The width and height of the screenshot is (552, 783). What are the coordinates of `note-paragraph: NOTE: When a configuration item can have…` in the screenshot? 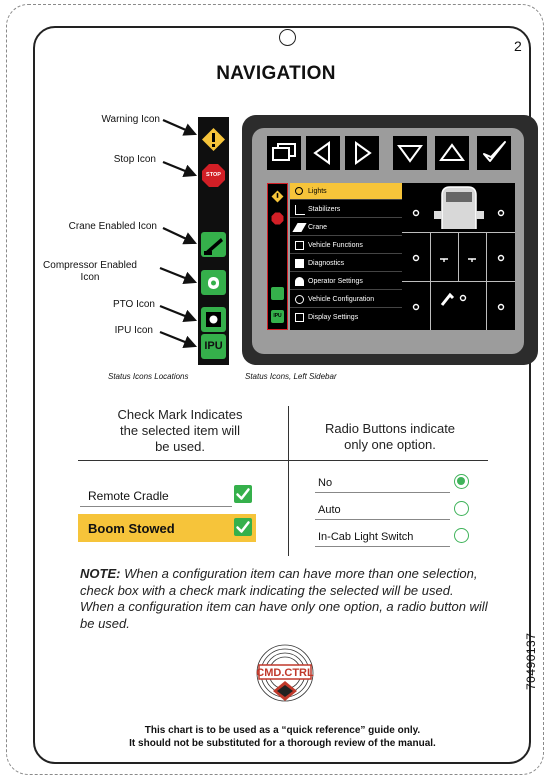 It's located at (285, 599).